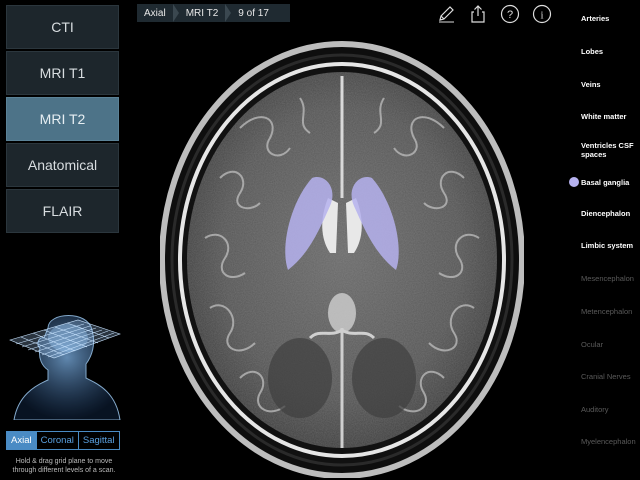  Describe the element at coordinates (65, 360) in the screenshot. I see `head-plane-widget` at that location.